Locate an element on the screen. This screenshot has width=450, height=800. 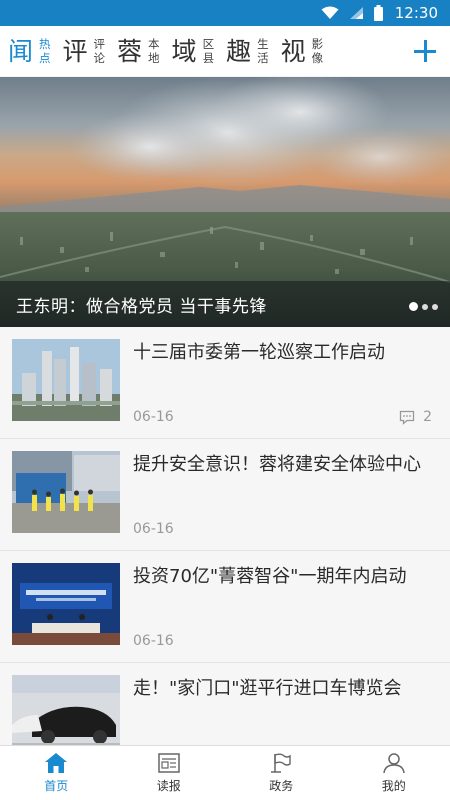
channel-sub-label: 热 点 is located at coordinates (45, 51).